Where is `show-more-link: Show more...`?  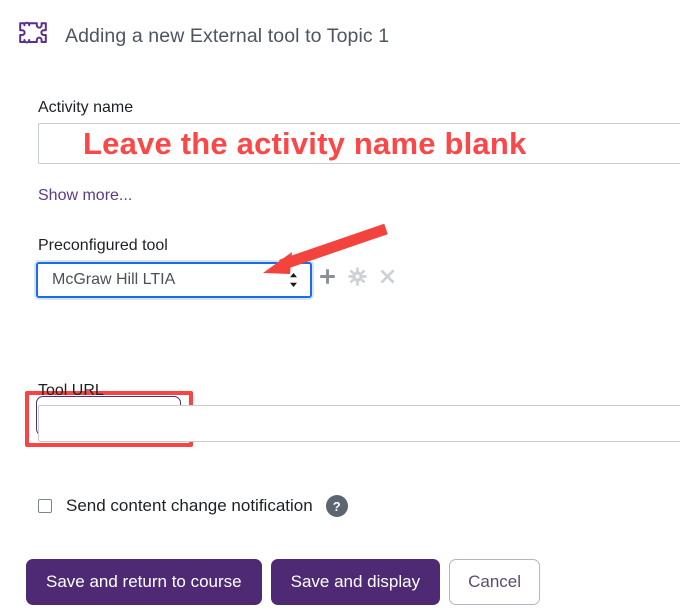
show-more-link: Show more... is located at coordinates (85, 196).